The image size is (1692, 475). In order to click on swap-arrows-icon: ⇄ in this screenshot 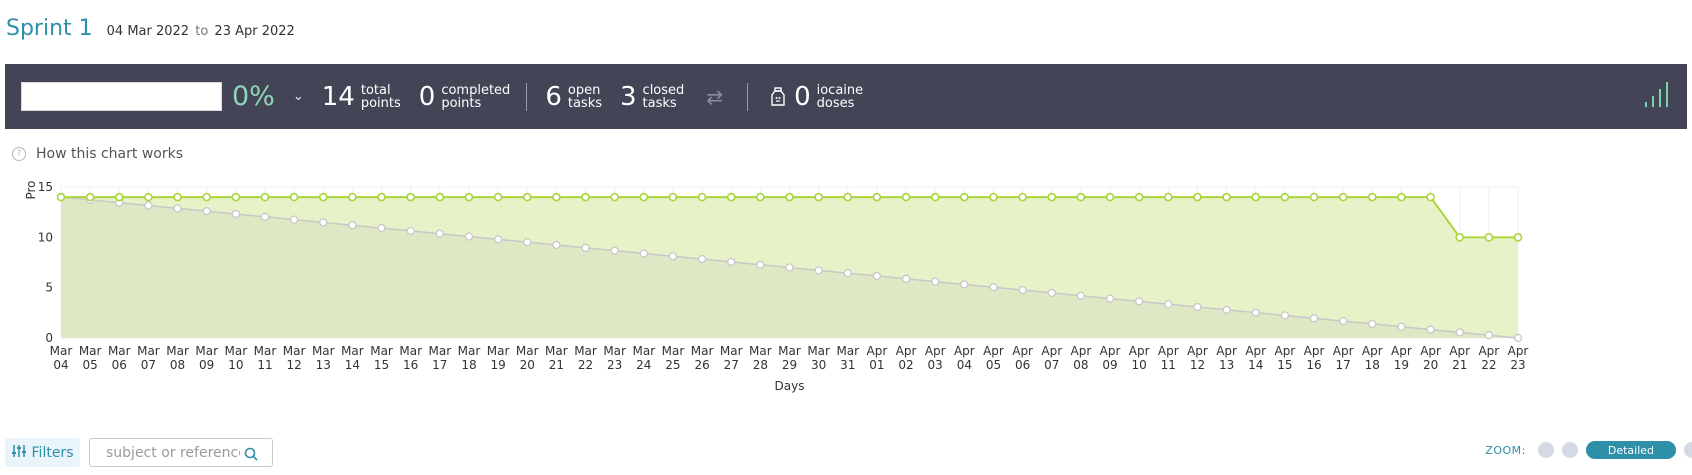, I will do `click(714, 97)`.